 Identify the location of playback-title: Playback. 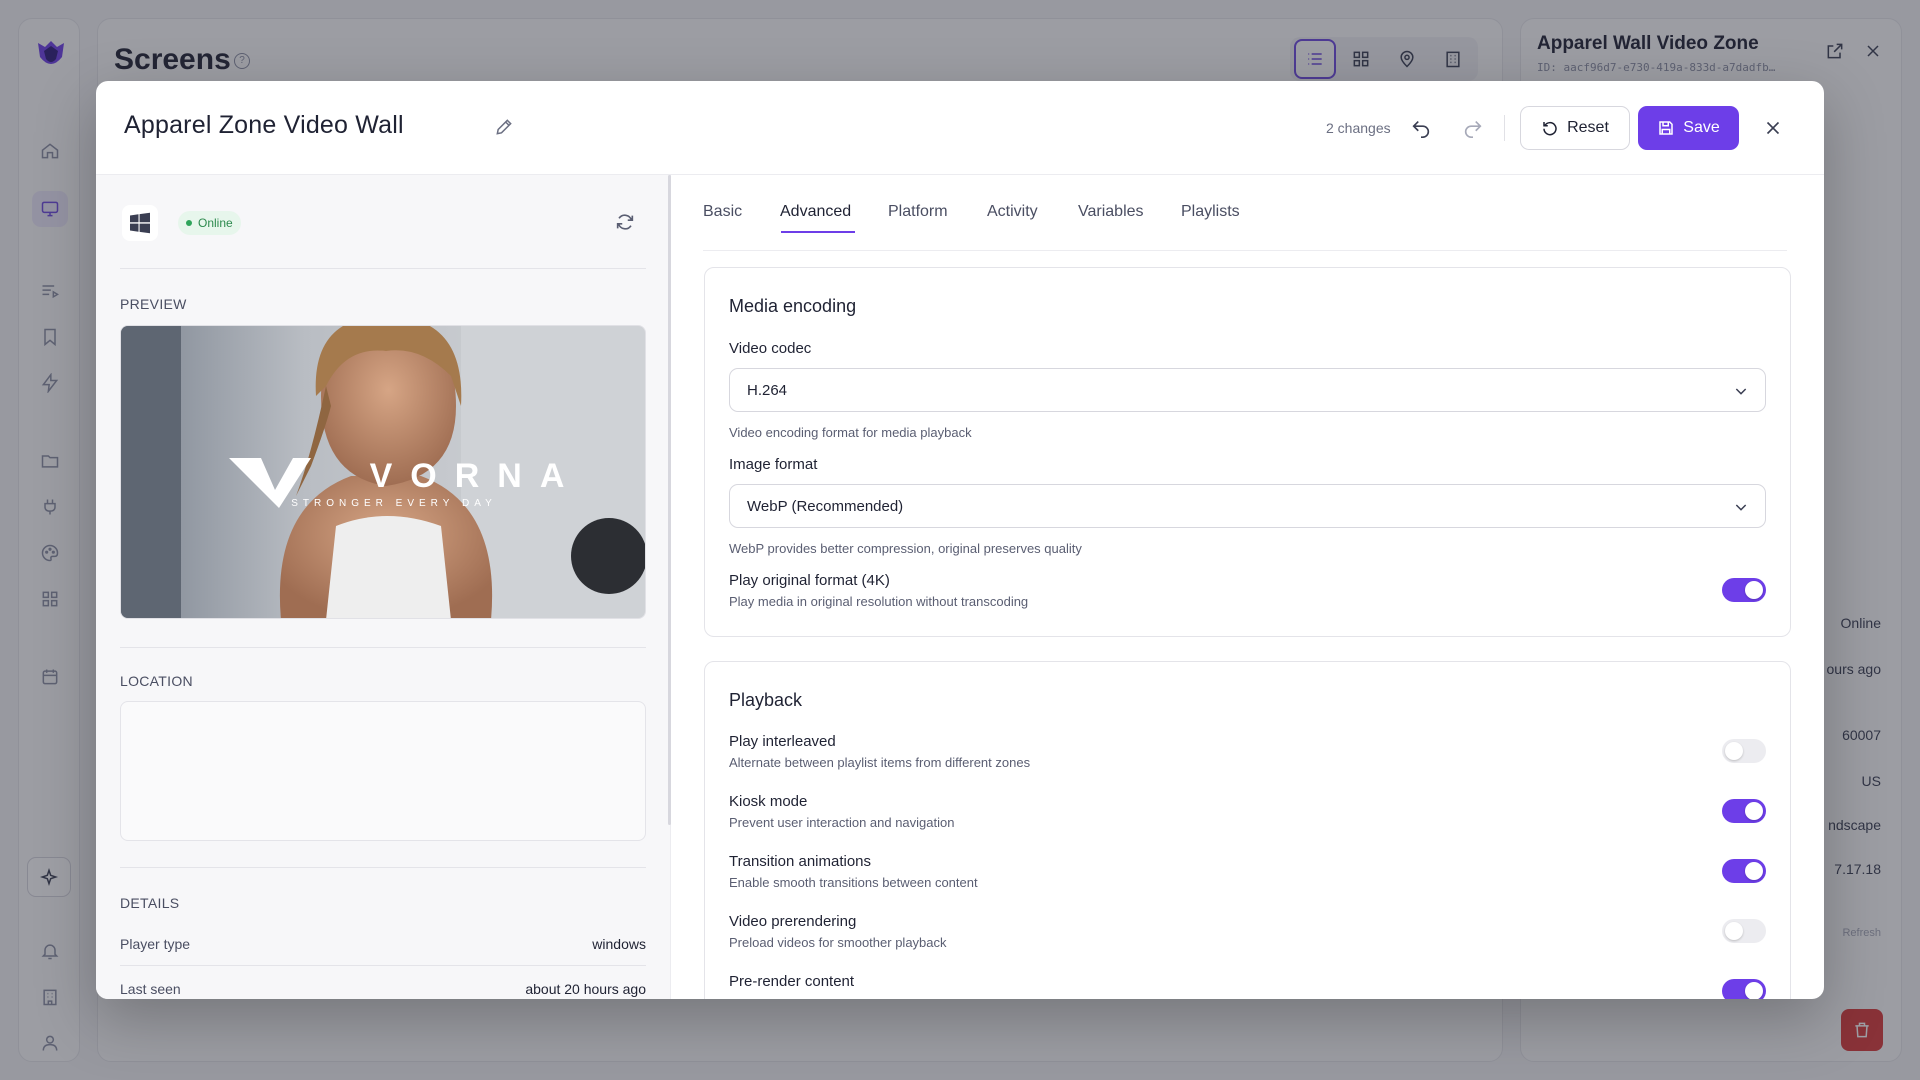
(766, 700).